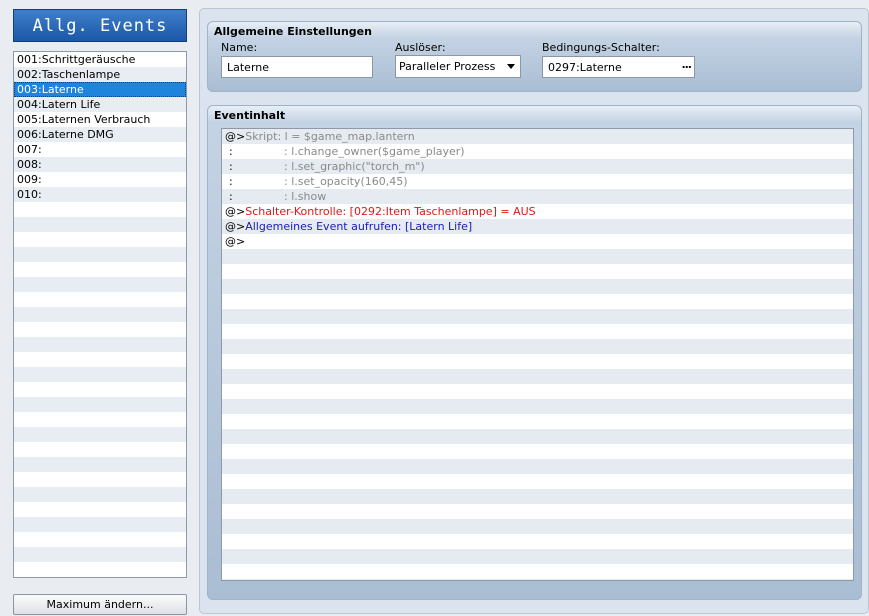  I want to click on event-list-item: 008:, so click(100, 164).